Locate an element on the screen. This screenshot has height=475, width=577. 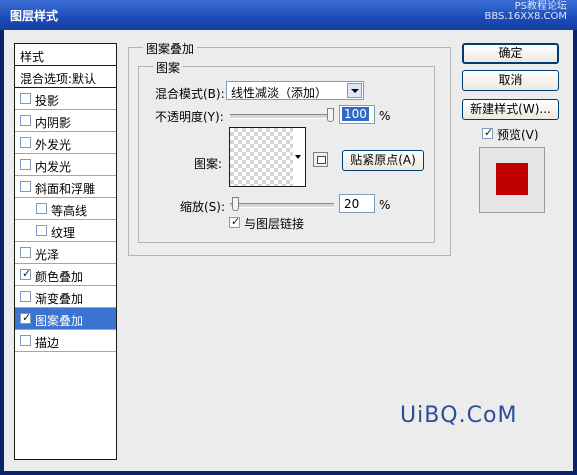
blend-options-row: 混合选项:默认 is located at coordinates (65, 77).